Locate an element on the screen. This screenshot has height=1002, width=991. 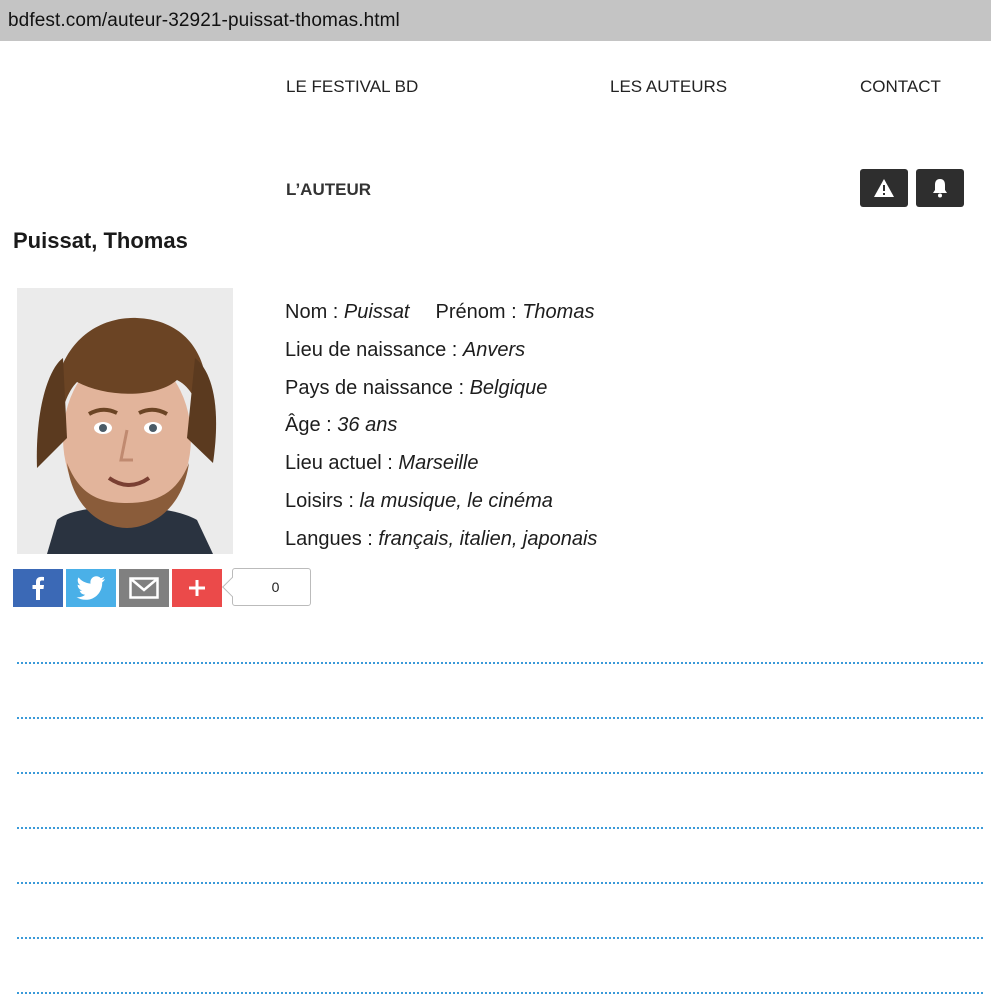
share-twitter-button is located at coordinates (91, 588).